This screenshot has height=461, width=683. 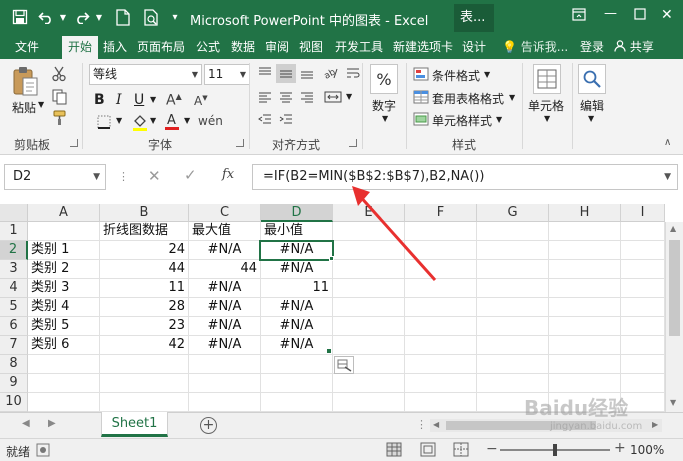 What do you see at coordinates (140, 122) in the screenshot?
I see `fill-color-icon` at bounding box center [140, 122].